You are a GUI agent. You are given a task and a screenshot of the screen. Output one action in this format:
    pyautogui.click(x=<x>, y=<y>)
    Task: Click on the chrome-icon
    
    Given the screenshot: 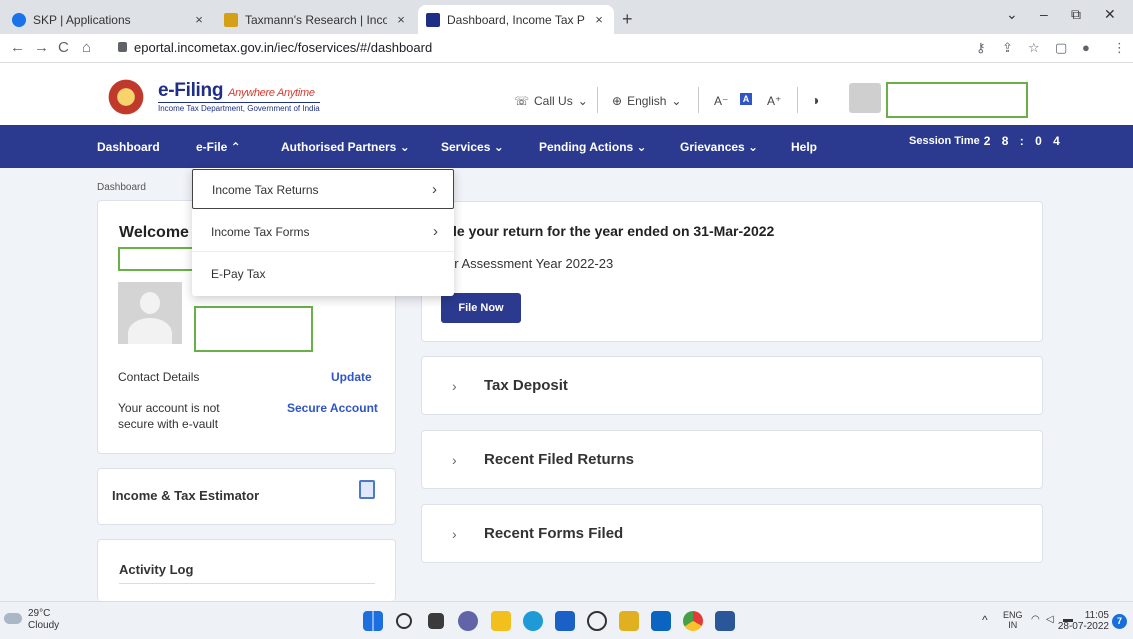 What is the action you would take?
    pyautogui.click(x=693, y=621)
    